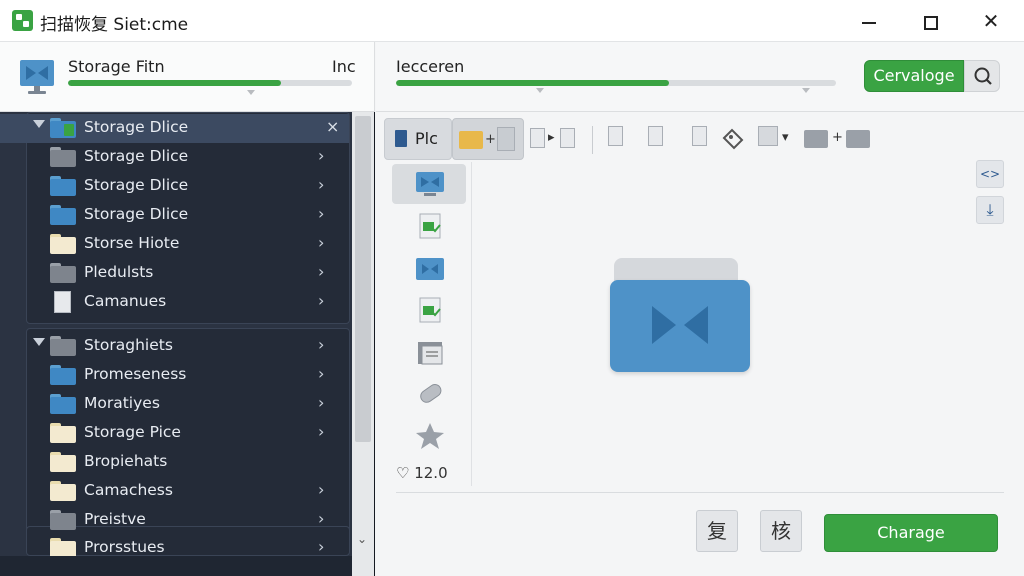 Image resolution: width=1024 pixels, height=576 pixels. What do you see at coordinates (128, 345) in the screenshot?
I see `sidebar-item-label: Storaghiets` at bounding box center [128, 345].